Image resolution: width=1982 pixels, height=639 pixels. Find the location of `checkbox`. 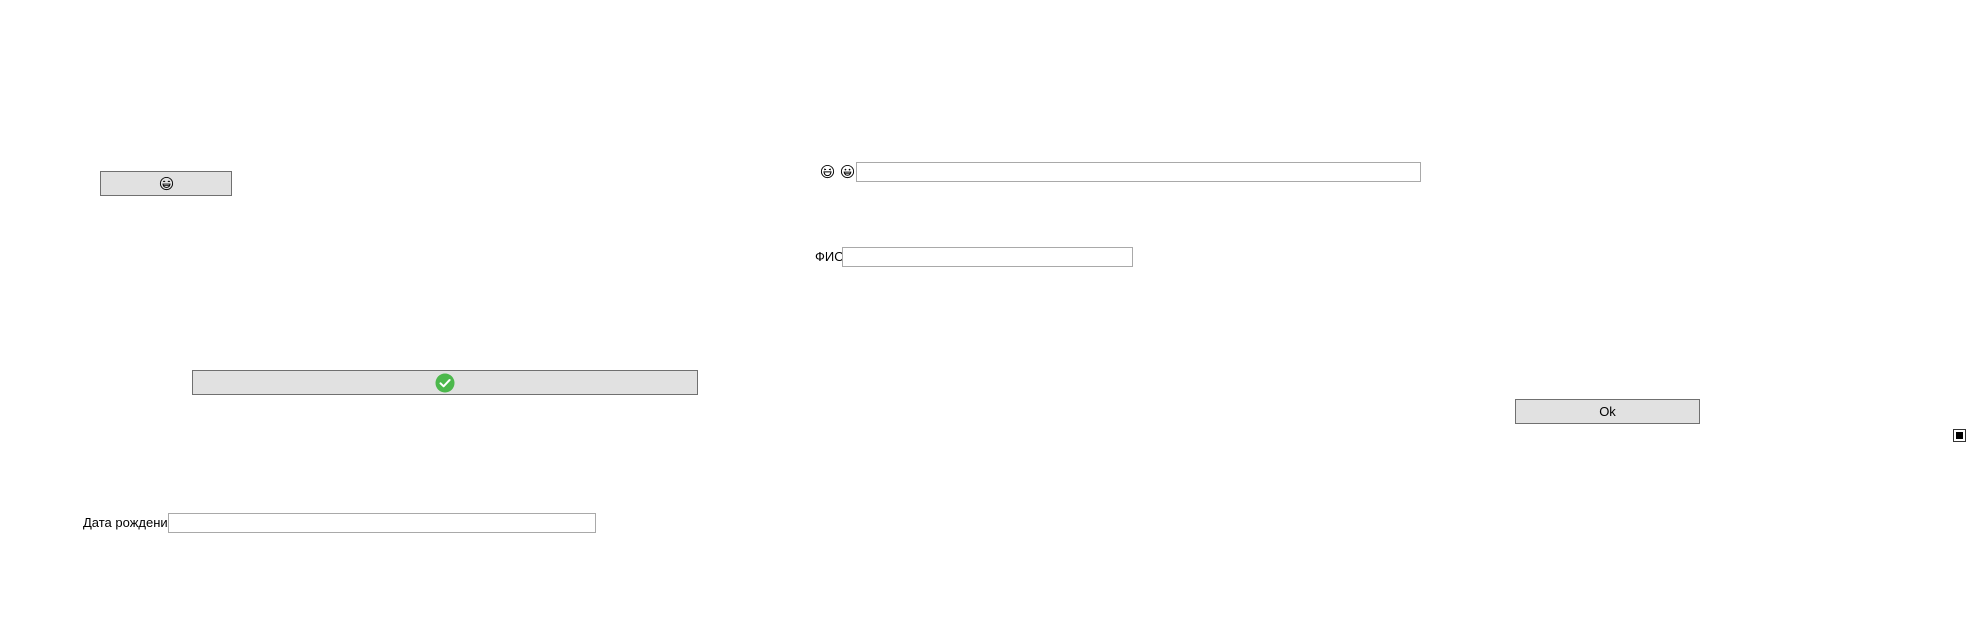

checkbox is located at coordinates (1959, 435).